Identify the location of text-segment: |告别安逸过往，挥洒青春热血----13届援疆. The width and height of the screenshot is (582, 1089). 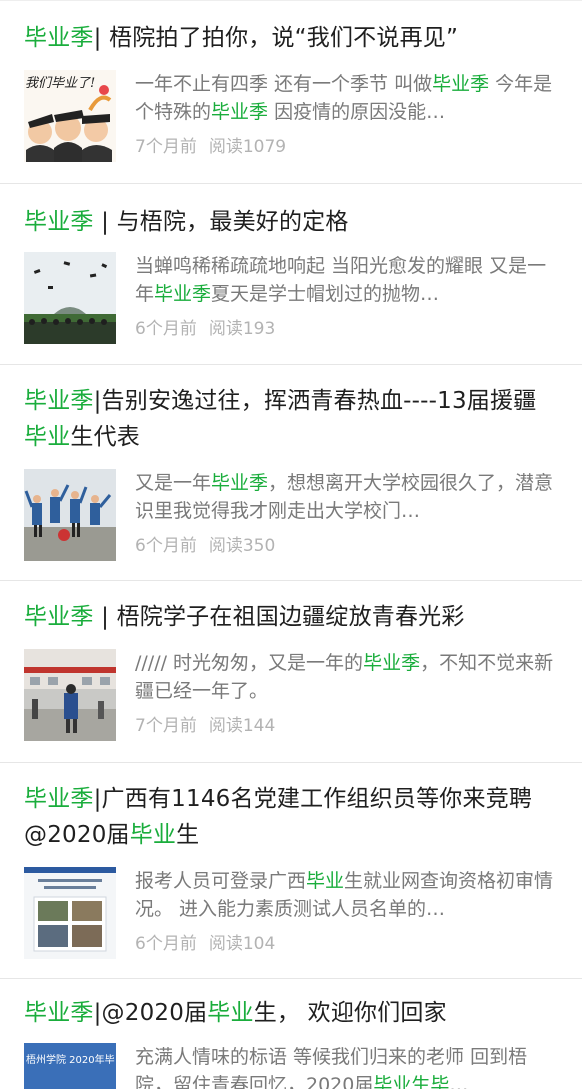
(315, 401).